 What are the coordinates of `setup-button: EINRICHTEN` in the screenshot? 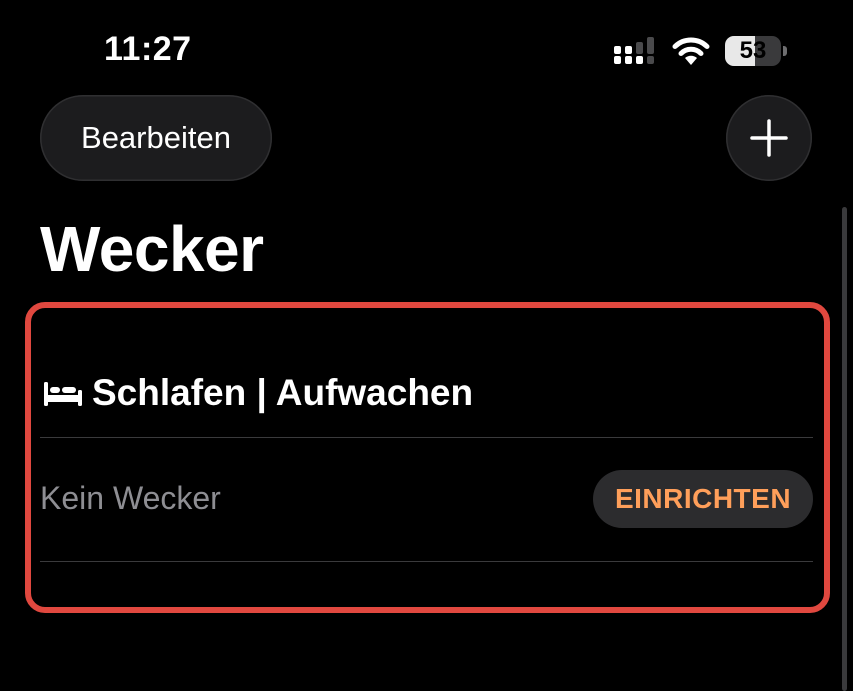 It's located at (703, 499).